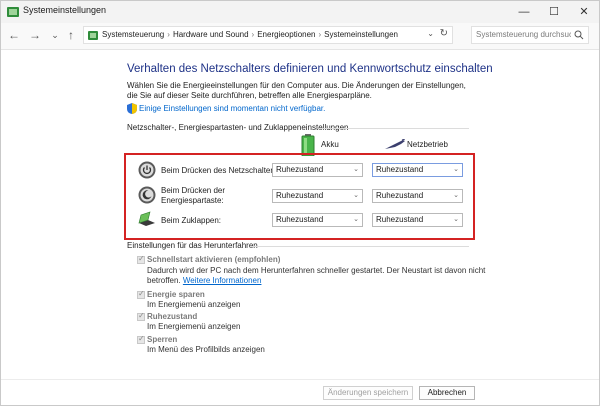 The height and width of the screenshot is (406, 600). What do you see at coordinates (35, 35) in the screenshot?
I see `forward-button: →` at bounding box center [35, 35].